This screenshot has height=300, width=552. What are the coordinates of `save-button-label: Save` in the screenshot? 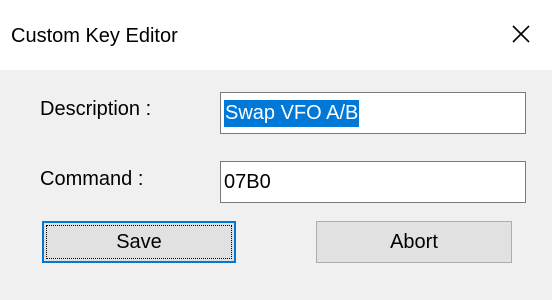 It's located at (139, 242).